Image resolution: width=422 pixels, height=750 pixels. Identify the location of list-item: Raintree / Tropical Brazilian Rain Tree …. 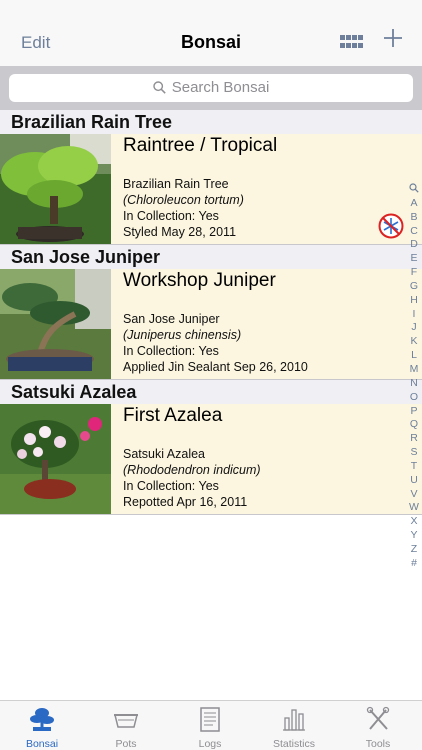
(211, 189).